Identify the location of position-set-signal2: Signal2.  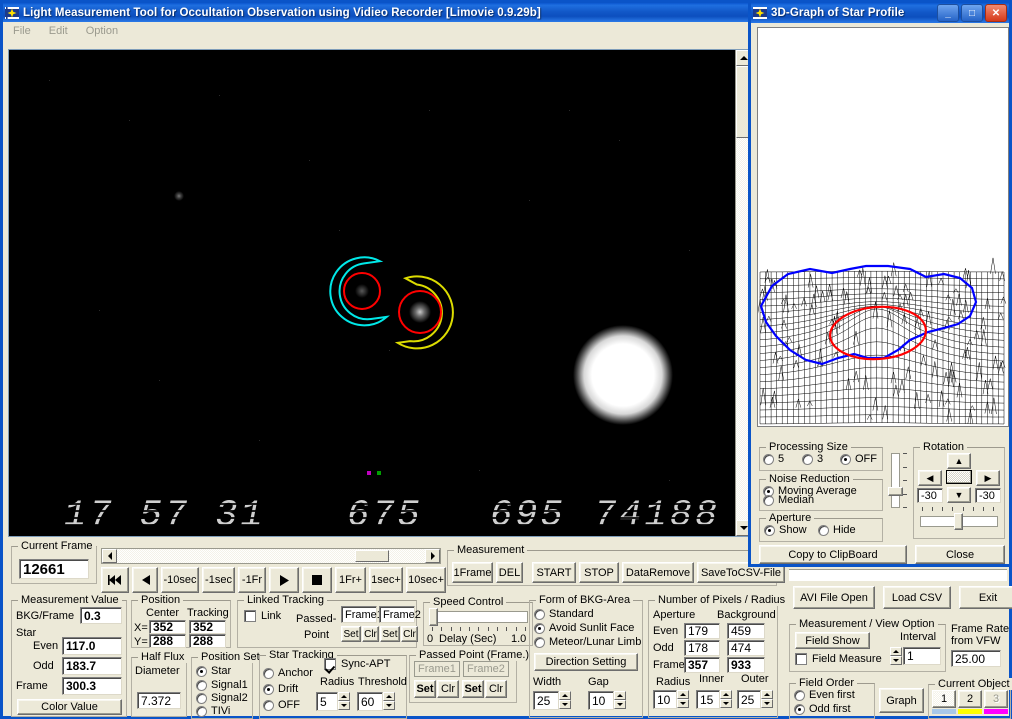
(222, 698).